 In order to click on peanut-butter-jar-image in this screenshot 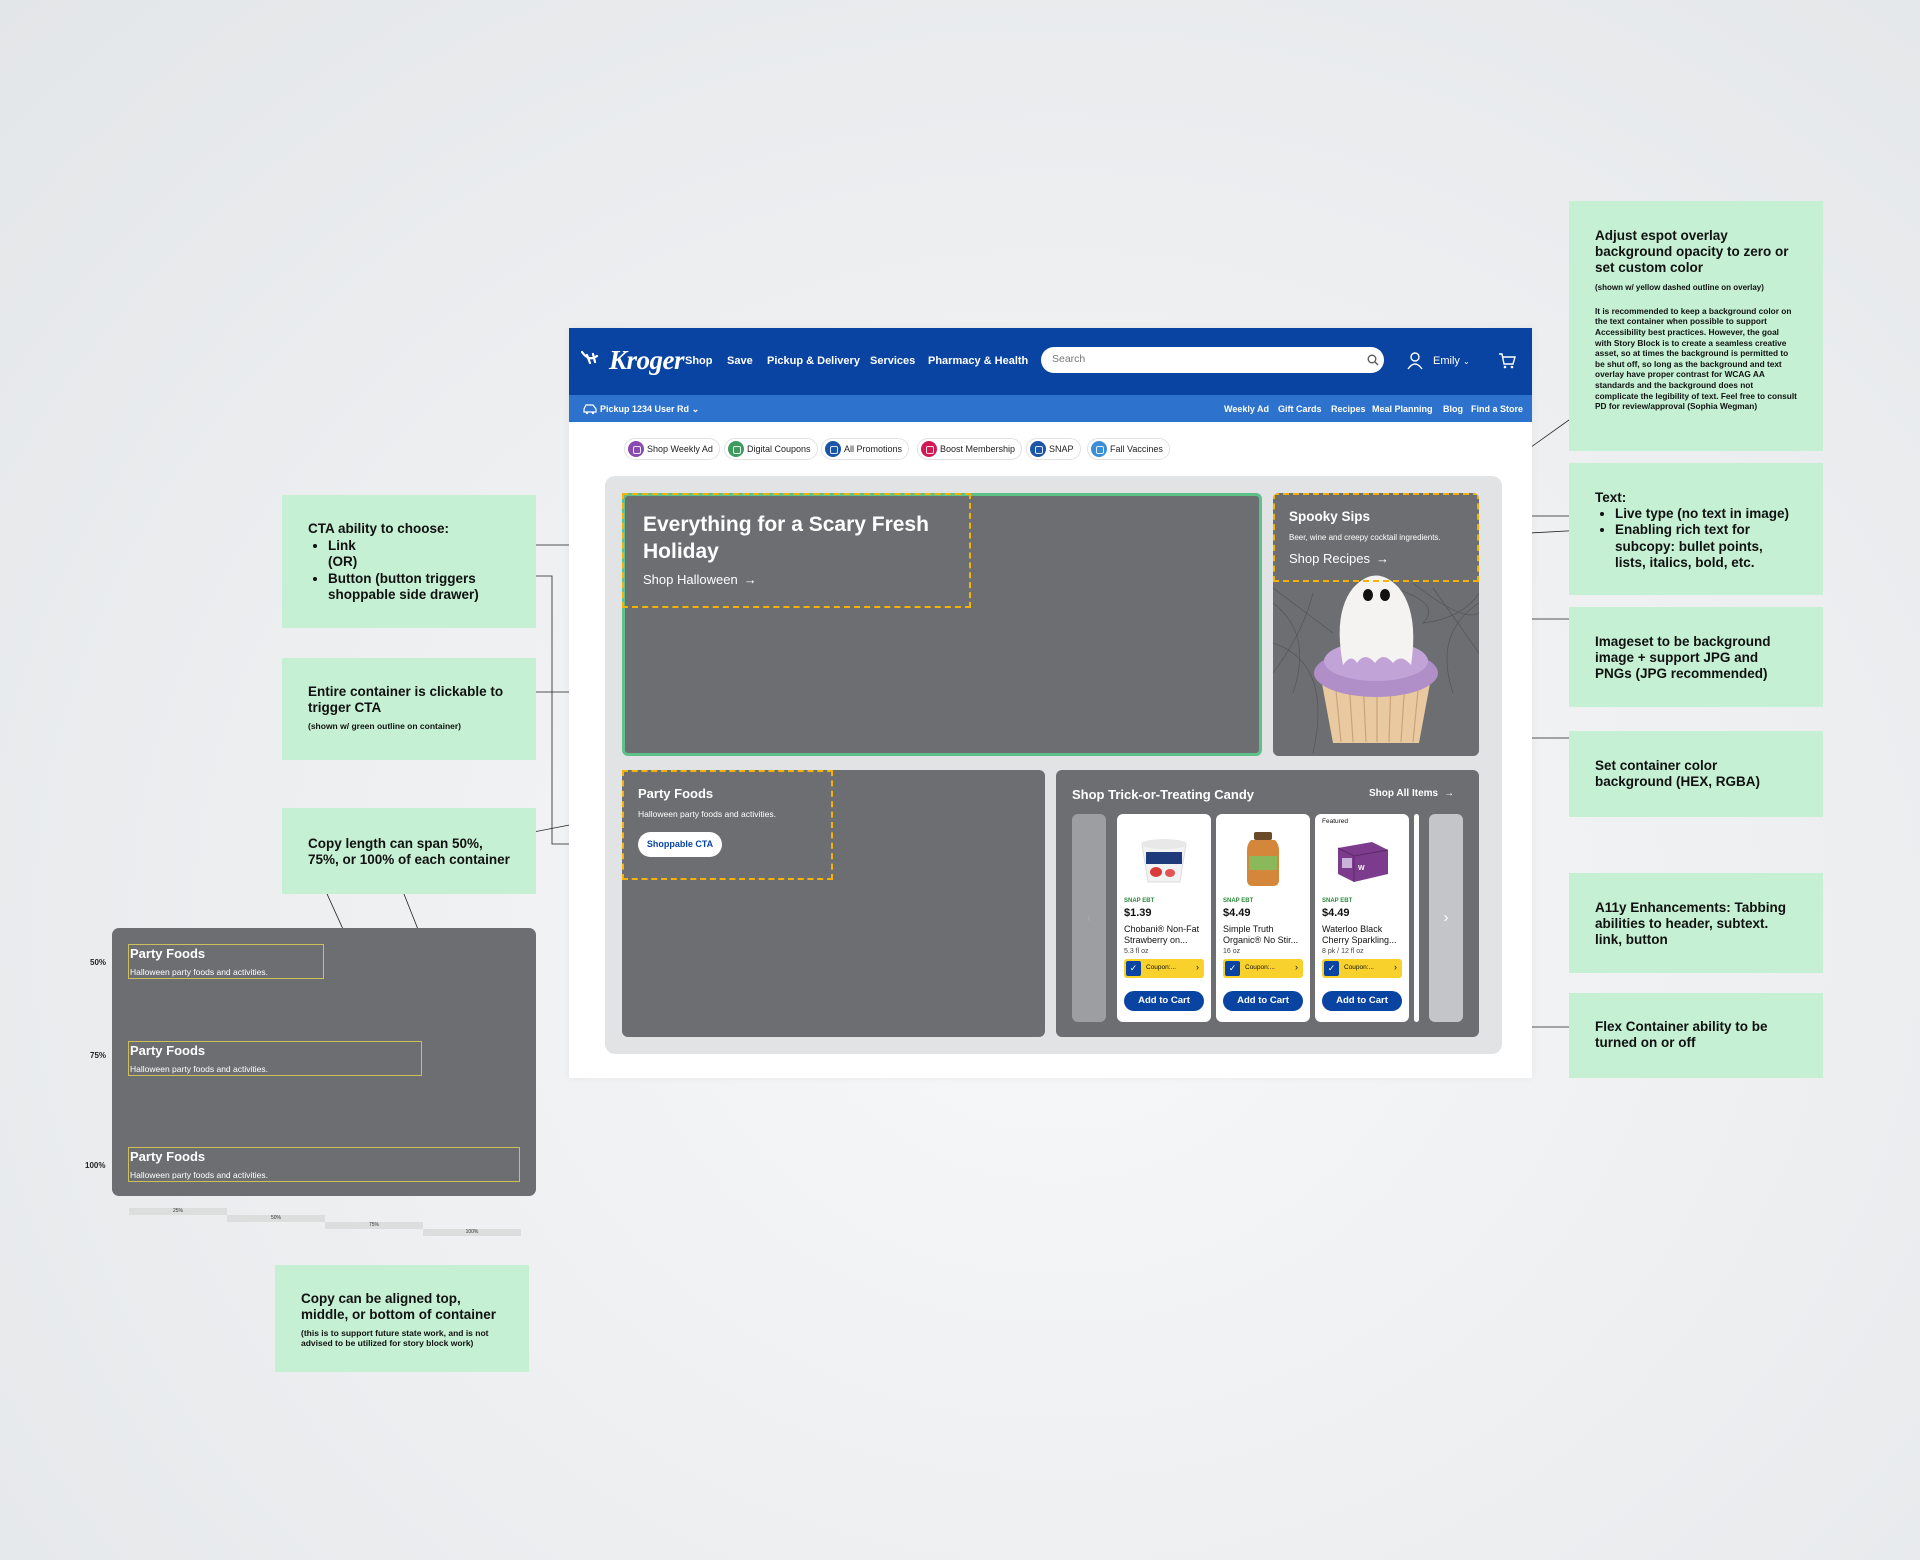, I will do `click(1263, 859)`.